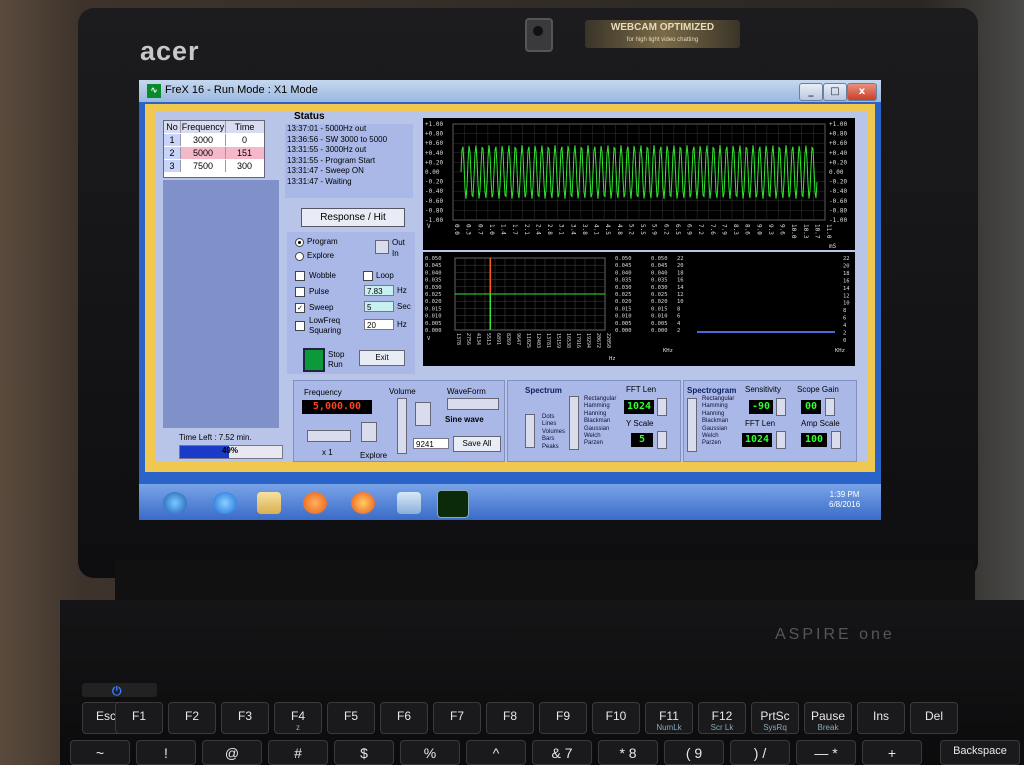 The height and width of the screenshot is (765, 1024). I want to click on frequency-stepper, so click(369, 432).